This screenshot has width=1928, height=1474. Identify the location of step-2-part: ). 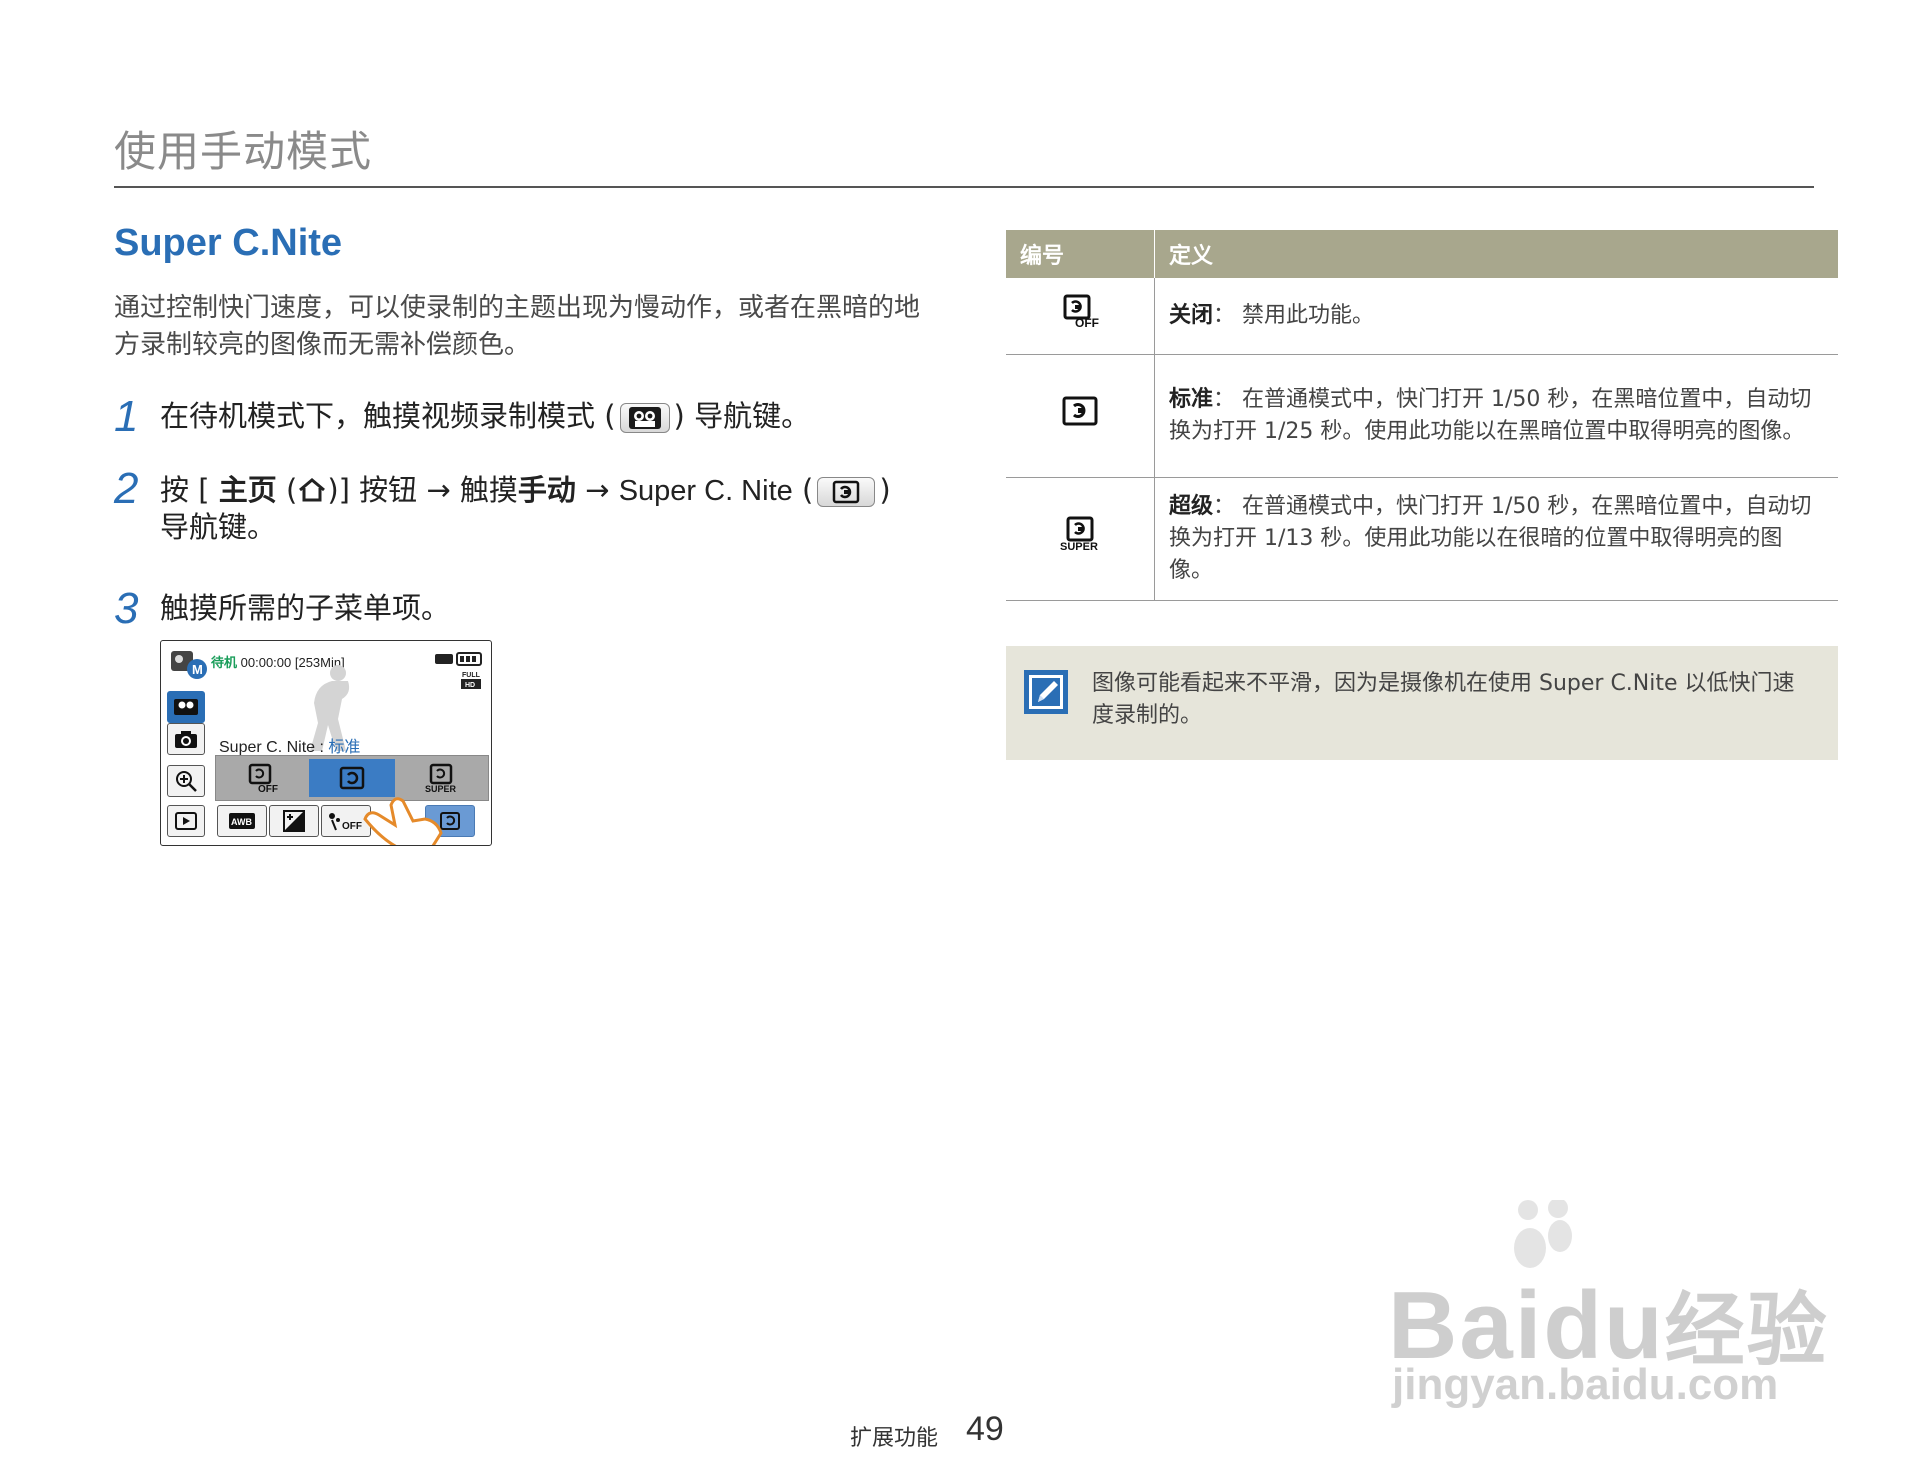
(885, 490).